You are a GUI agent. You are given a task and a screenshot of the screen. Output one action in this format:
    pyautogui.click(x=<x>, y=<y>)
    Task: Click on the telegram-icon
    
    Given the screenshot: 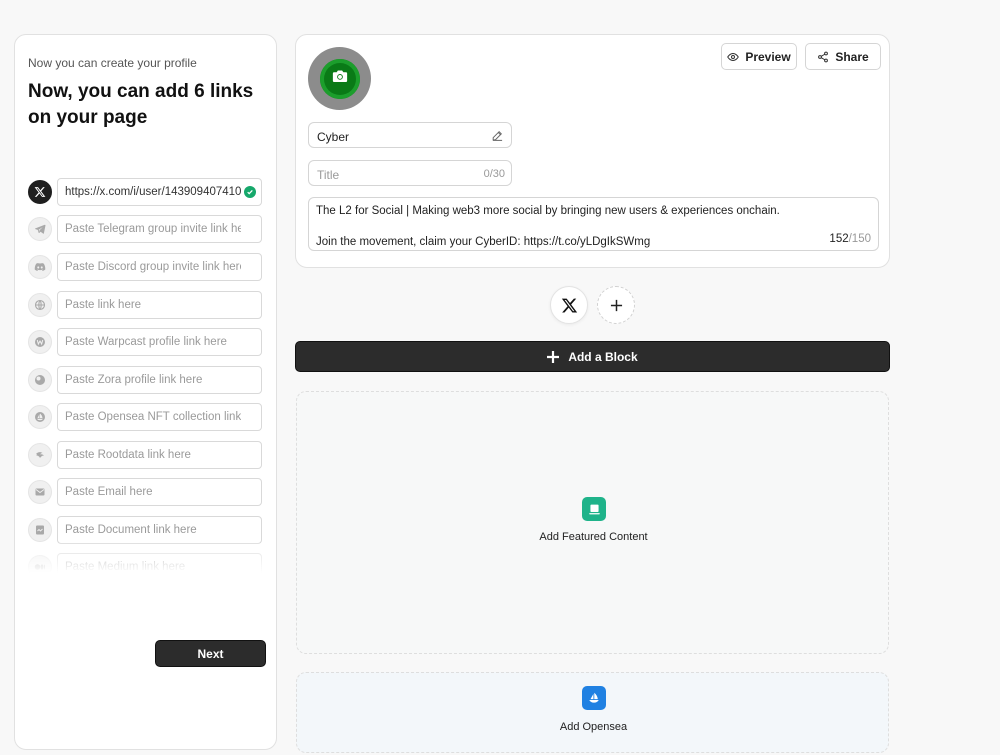 What is the action you would take?
    pyautogui.click(x=40, y=229)
    